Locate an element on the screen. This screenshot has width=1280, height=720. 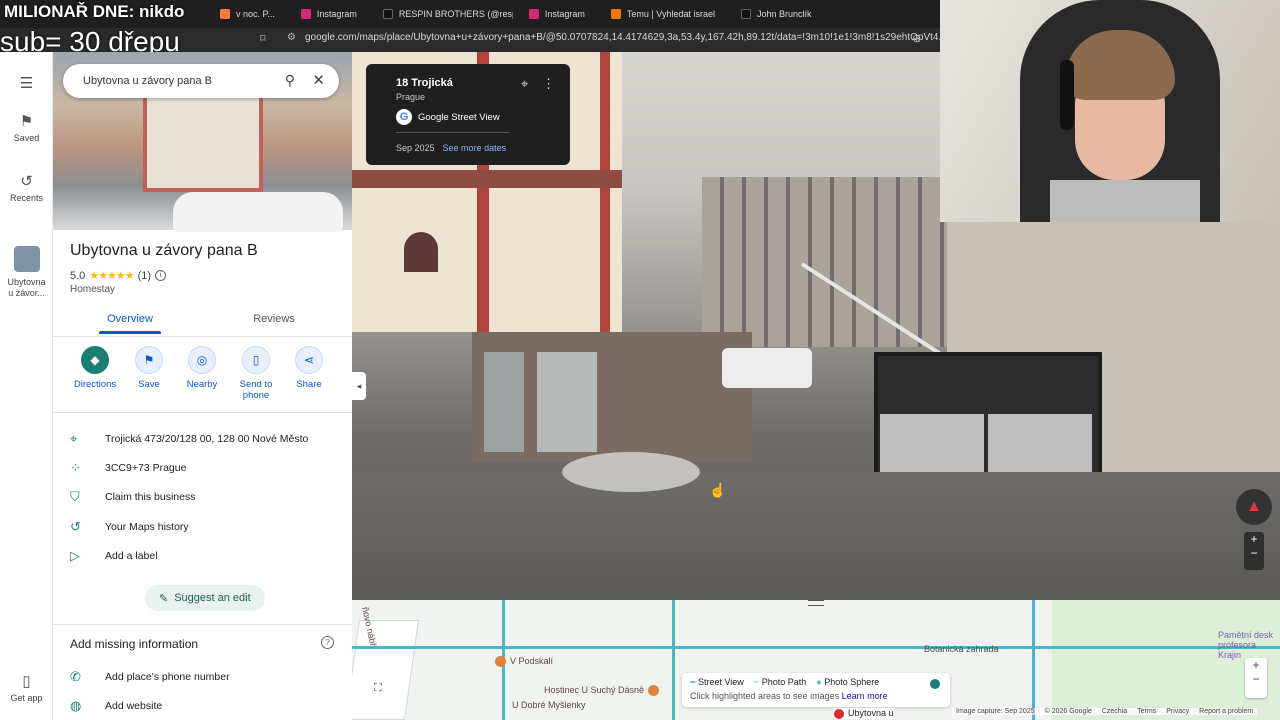
directions-icon: ◆ is located at coordinates (95, 360).